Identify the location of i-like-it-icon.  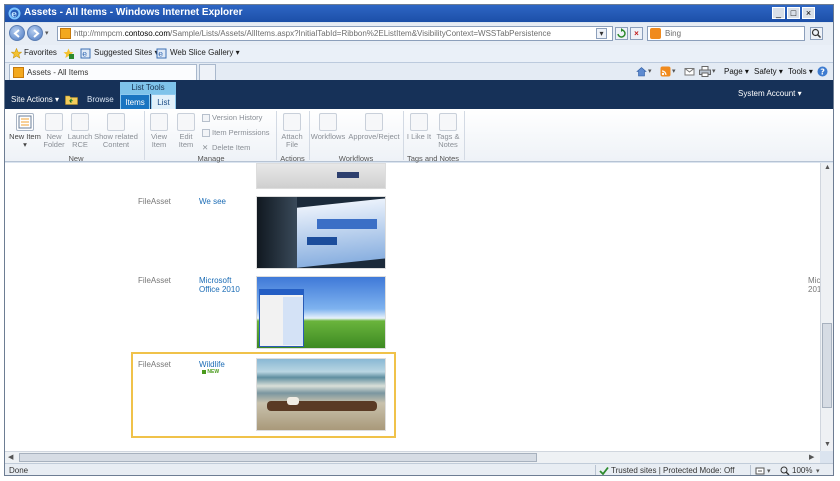
(419, 122).